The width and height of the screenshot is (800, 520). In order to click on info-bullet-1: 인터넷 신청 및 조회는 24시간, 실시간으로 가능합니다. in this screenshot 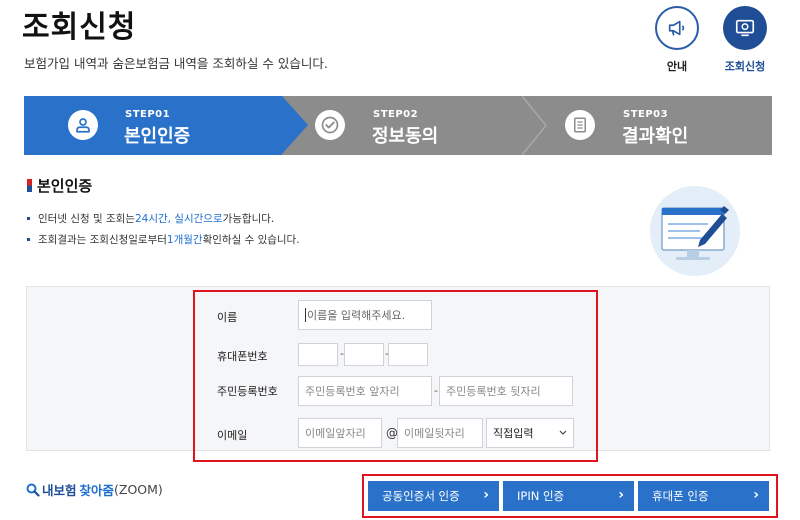, I will do `click(150, 218)`.